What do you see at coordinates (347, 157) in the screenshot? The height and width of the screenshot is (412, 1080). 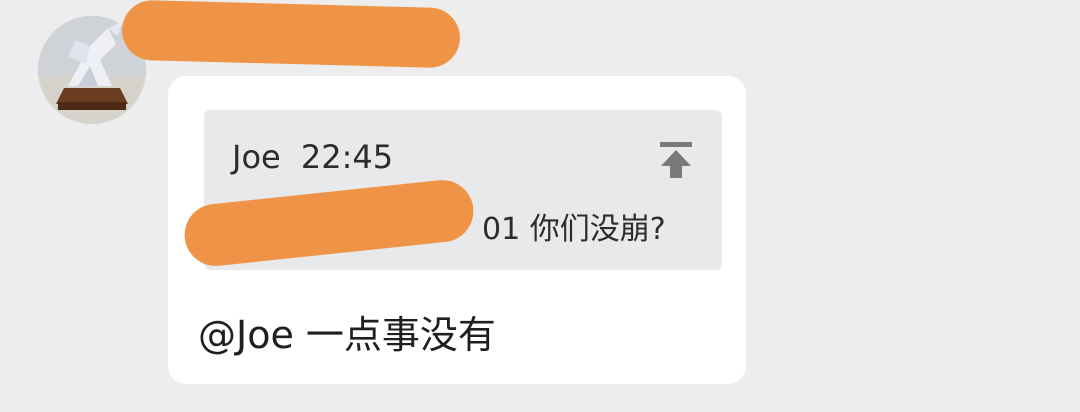 I see `quote-time: 22:45` at bounding box center [347, 157].